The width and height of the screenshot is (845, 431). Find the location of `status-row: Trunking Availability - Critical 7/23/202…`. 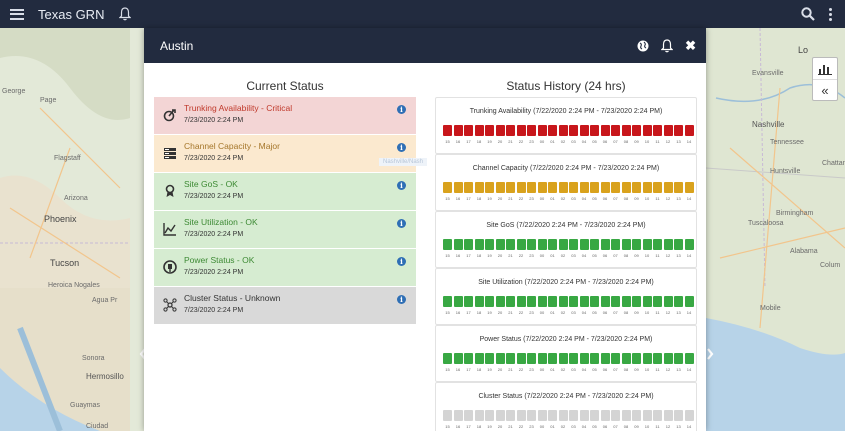

status-row: Trunking Availability - Critical 7/23/202… is located at coordinates (285, 116).